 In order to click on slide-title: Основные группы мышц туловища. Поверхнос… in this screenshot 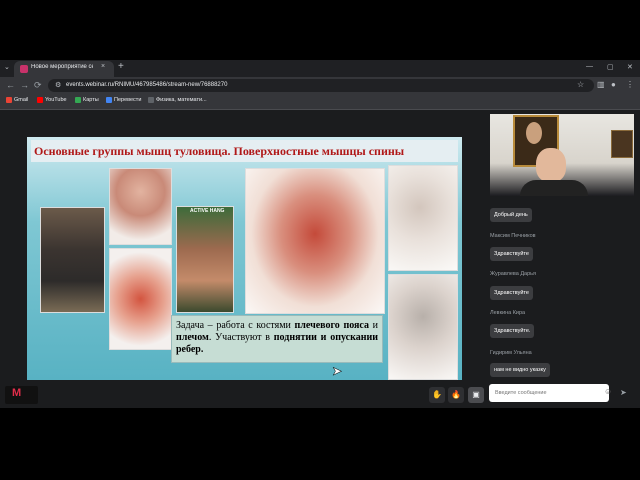, I will do `click(219, 151)`.